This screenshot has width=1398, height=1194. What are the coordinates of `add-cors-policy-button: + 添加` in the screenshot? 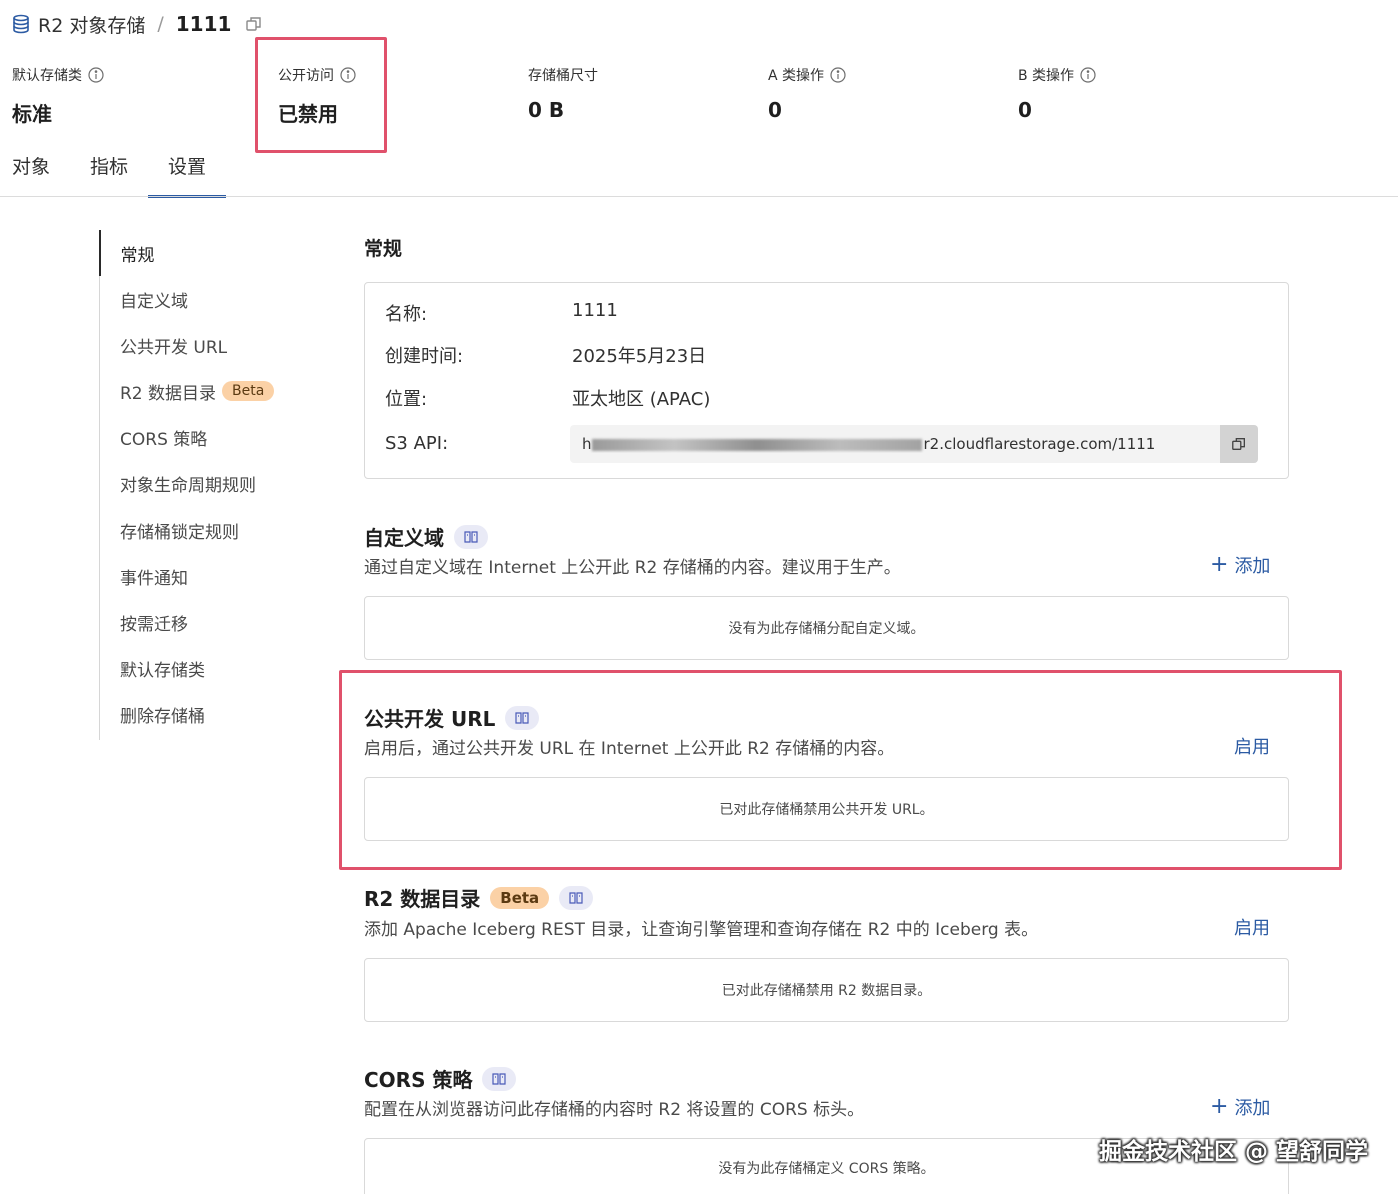 It's located at (1240, 1107).